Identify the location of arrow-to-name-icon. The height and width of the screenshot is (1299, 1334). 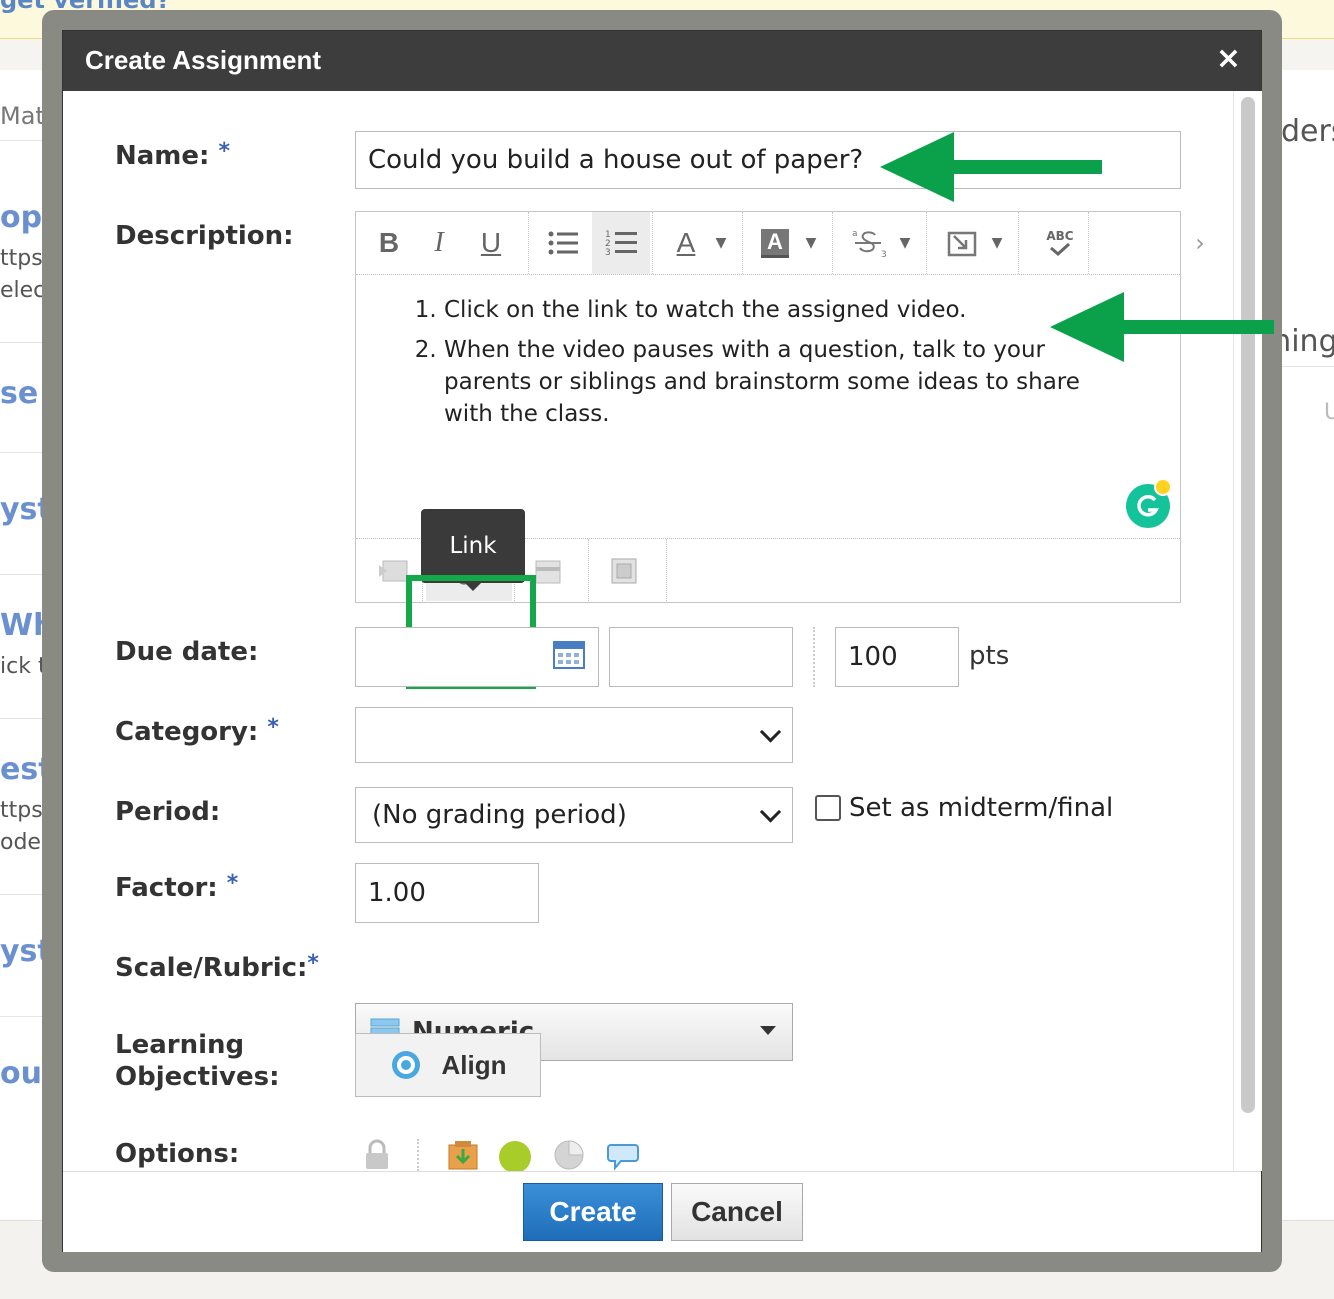
(991, 167).